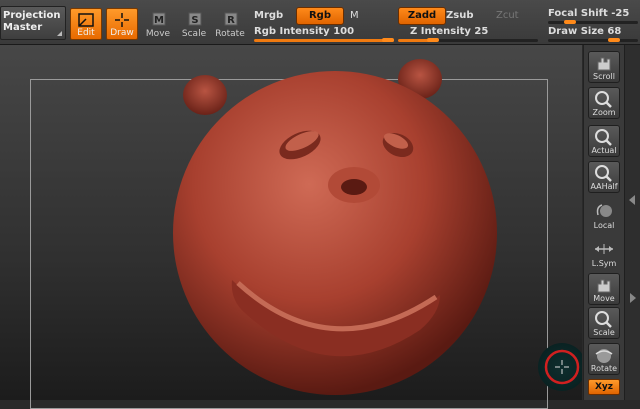 This screenshot has height=409, width=640. I want to click on rotate-view-button: Rotate, so click(604, 359).